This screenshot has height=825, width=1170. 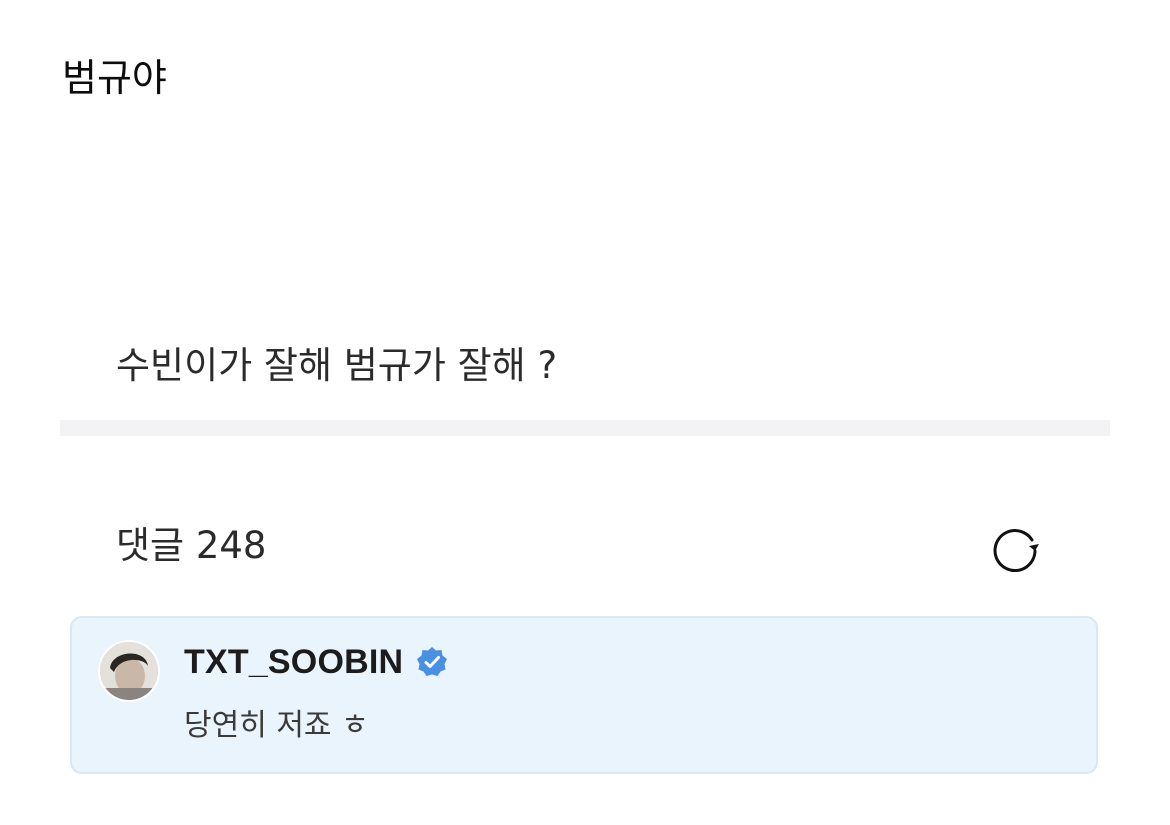 I want to click on section-divider, so click(x=585, y=428).